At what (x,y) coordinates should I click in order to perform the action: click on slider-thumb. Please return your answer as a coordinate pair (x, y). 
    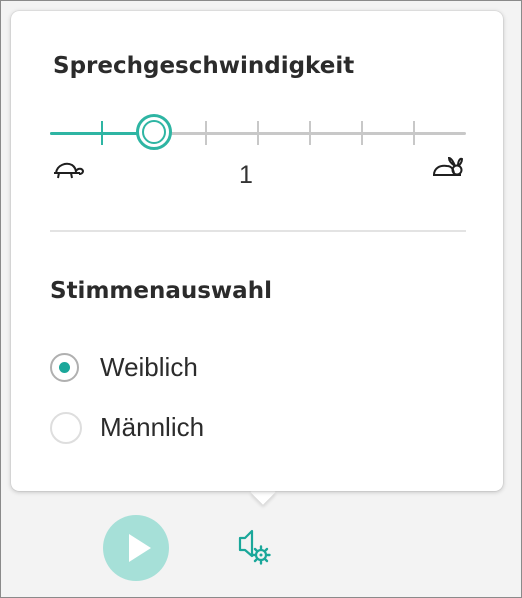
    Looking at the image, I should click on (154, 132).